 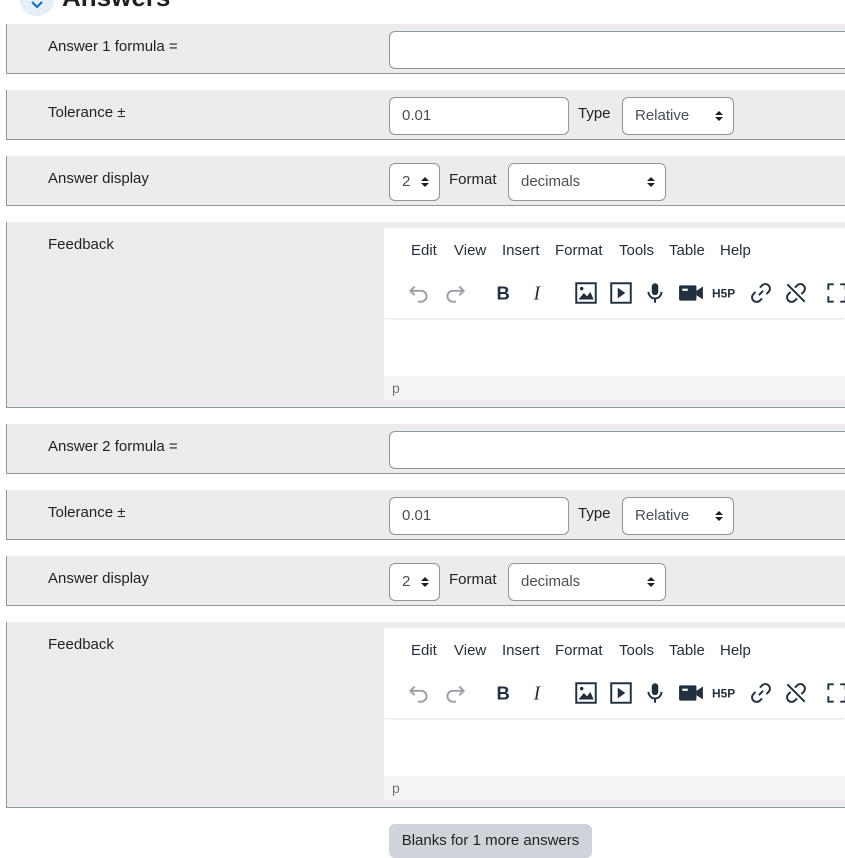 I want to click on chevron-down-icon, so click(x=37, y=5).